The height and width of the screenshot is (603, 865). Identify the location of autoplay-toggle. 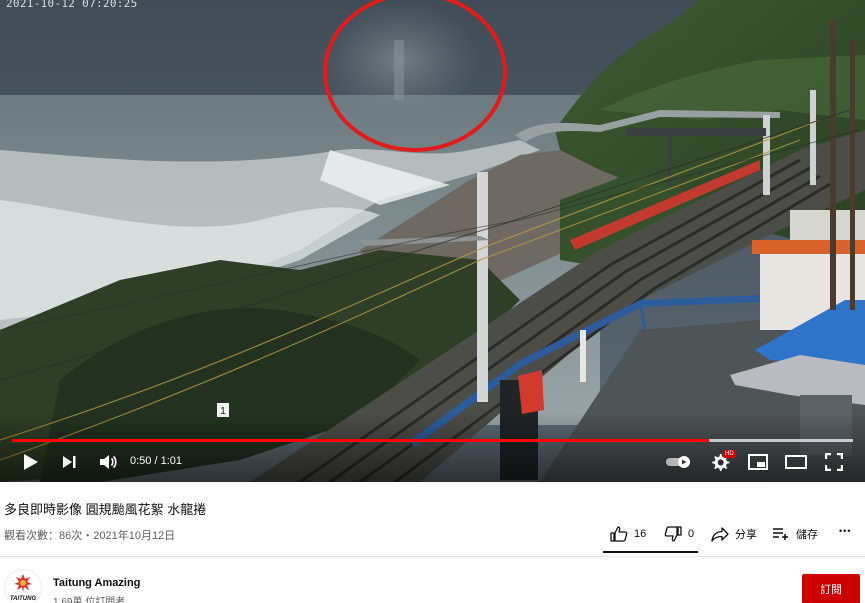
(679, 462).